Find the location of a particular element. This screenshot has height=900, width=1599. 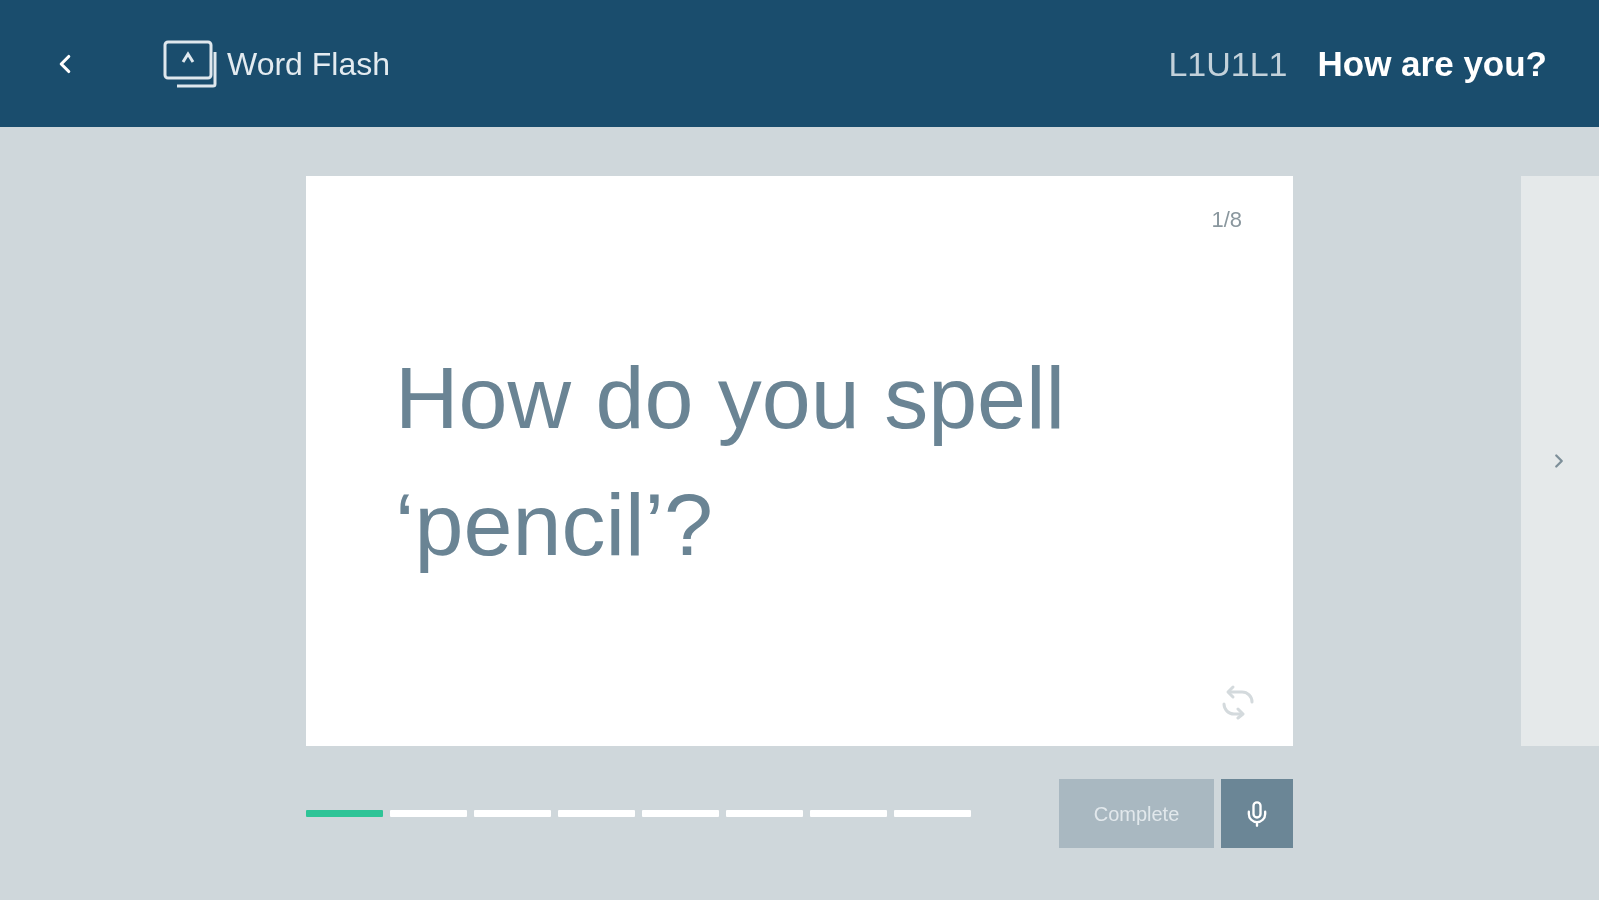

card-question: How do you spell ‘pencil’? is located at coordinates (731, 461).